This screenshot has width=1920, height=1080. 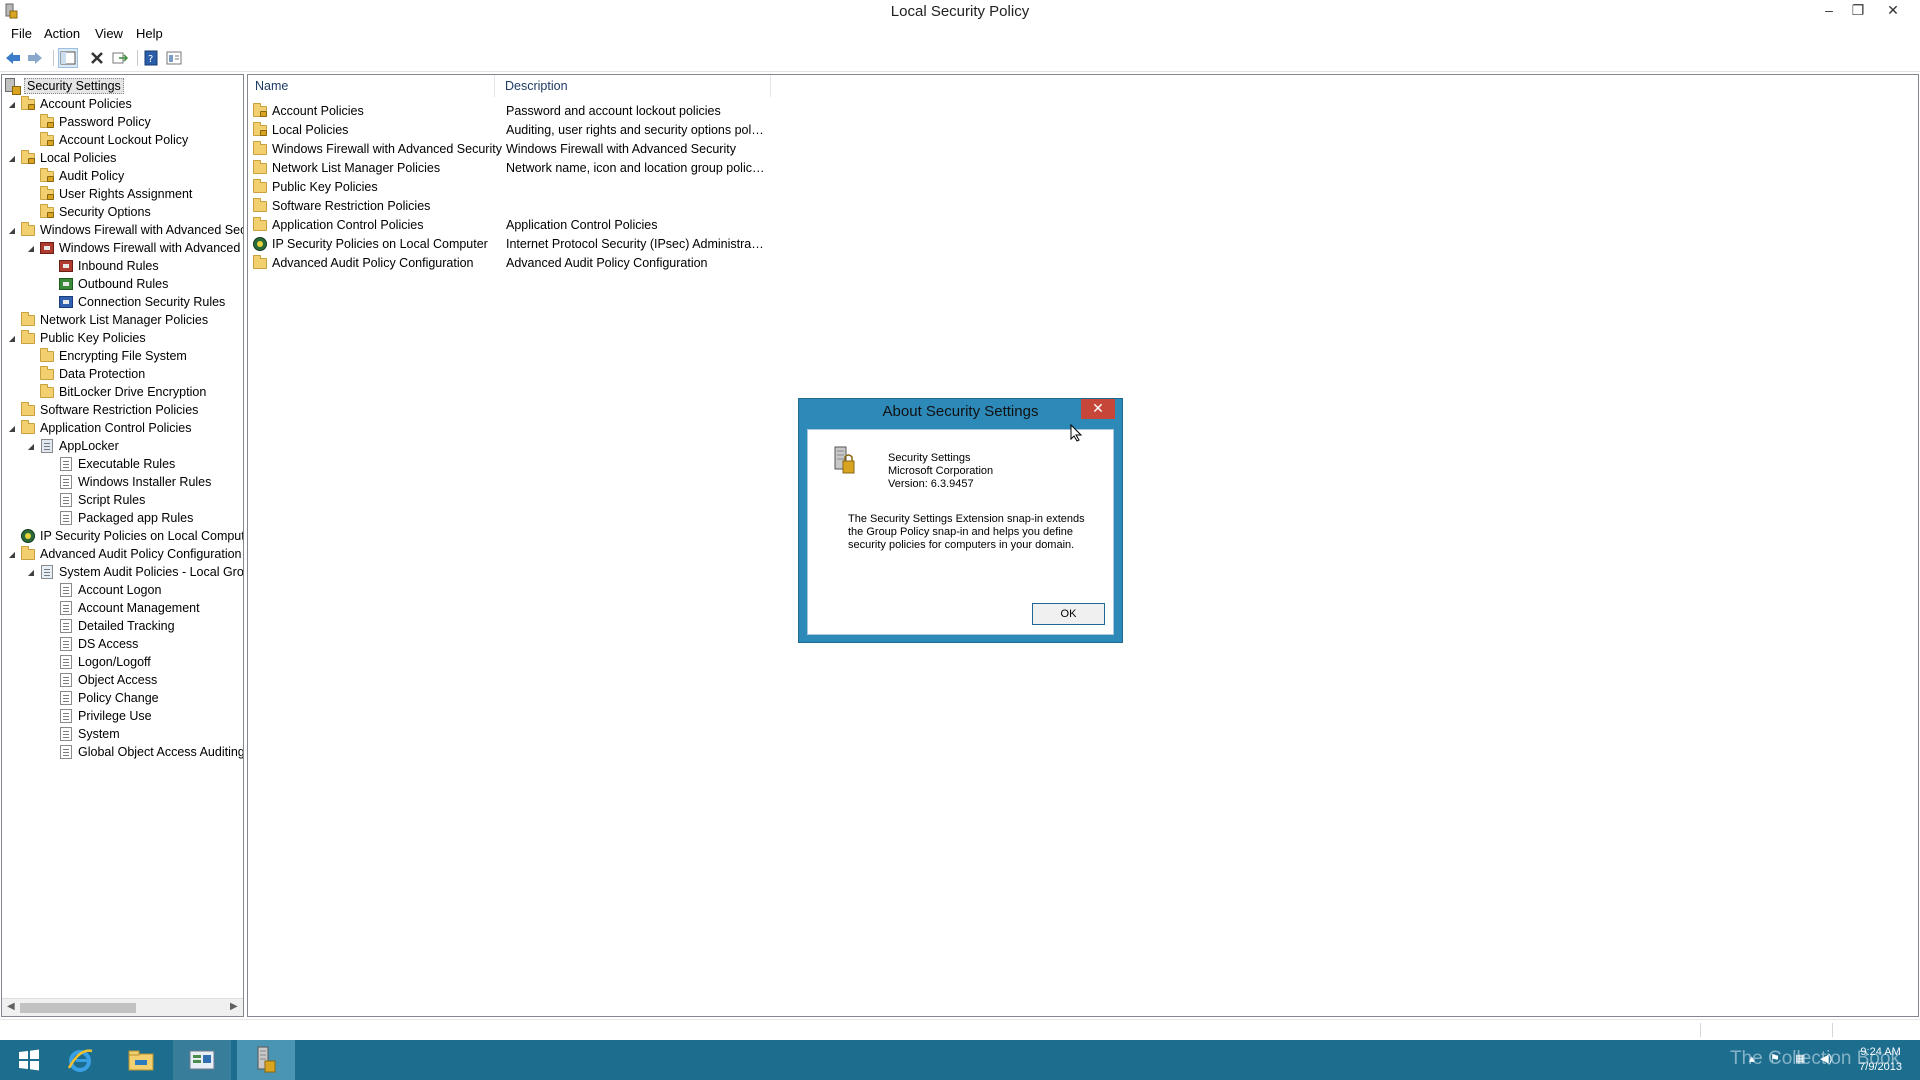 I want to click on tree-item: Logon/Logoff, so click(x=97, y=662).